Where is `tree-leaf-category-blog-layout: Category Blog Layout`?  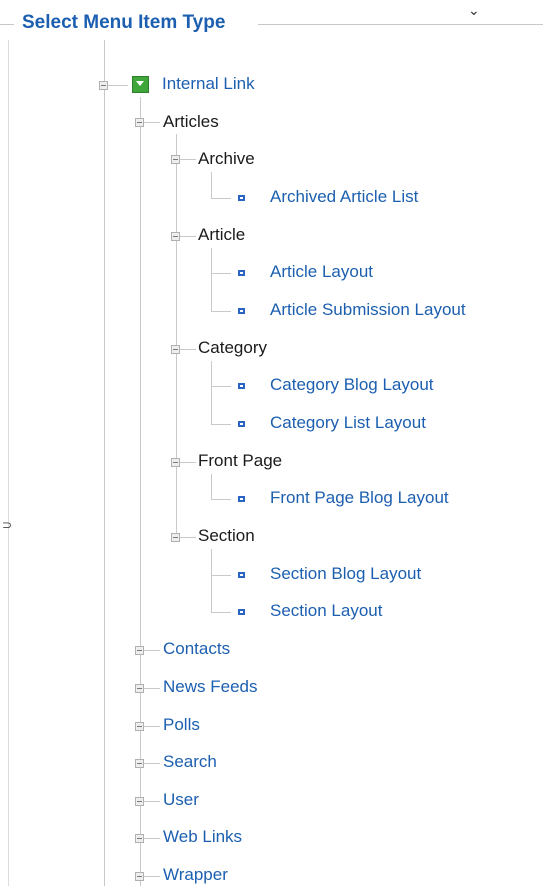 tree-leaf-category-blog-layout: Category Blog Layout is located at coordinates (352, 385).